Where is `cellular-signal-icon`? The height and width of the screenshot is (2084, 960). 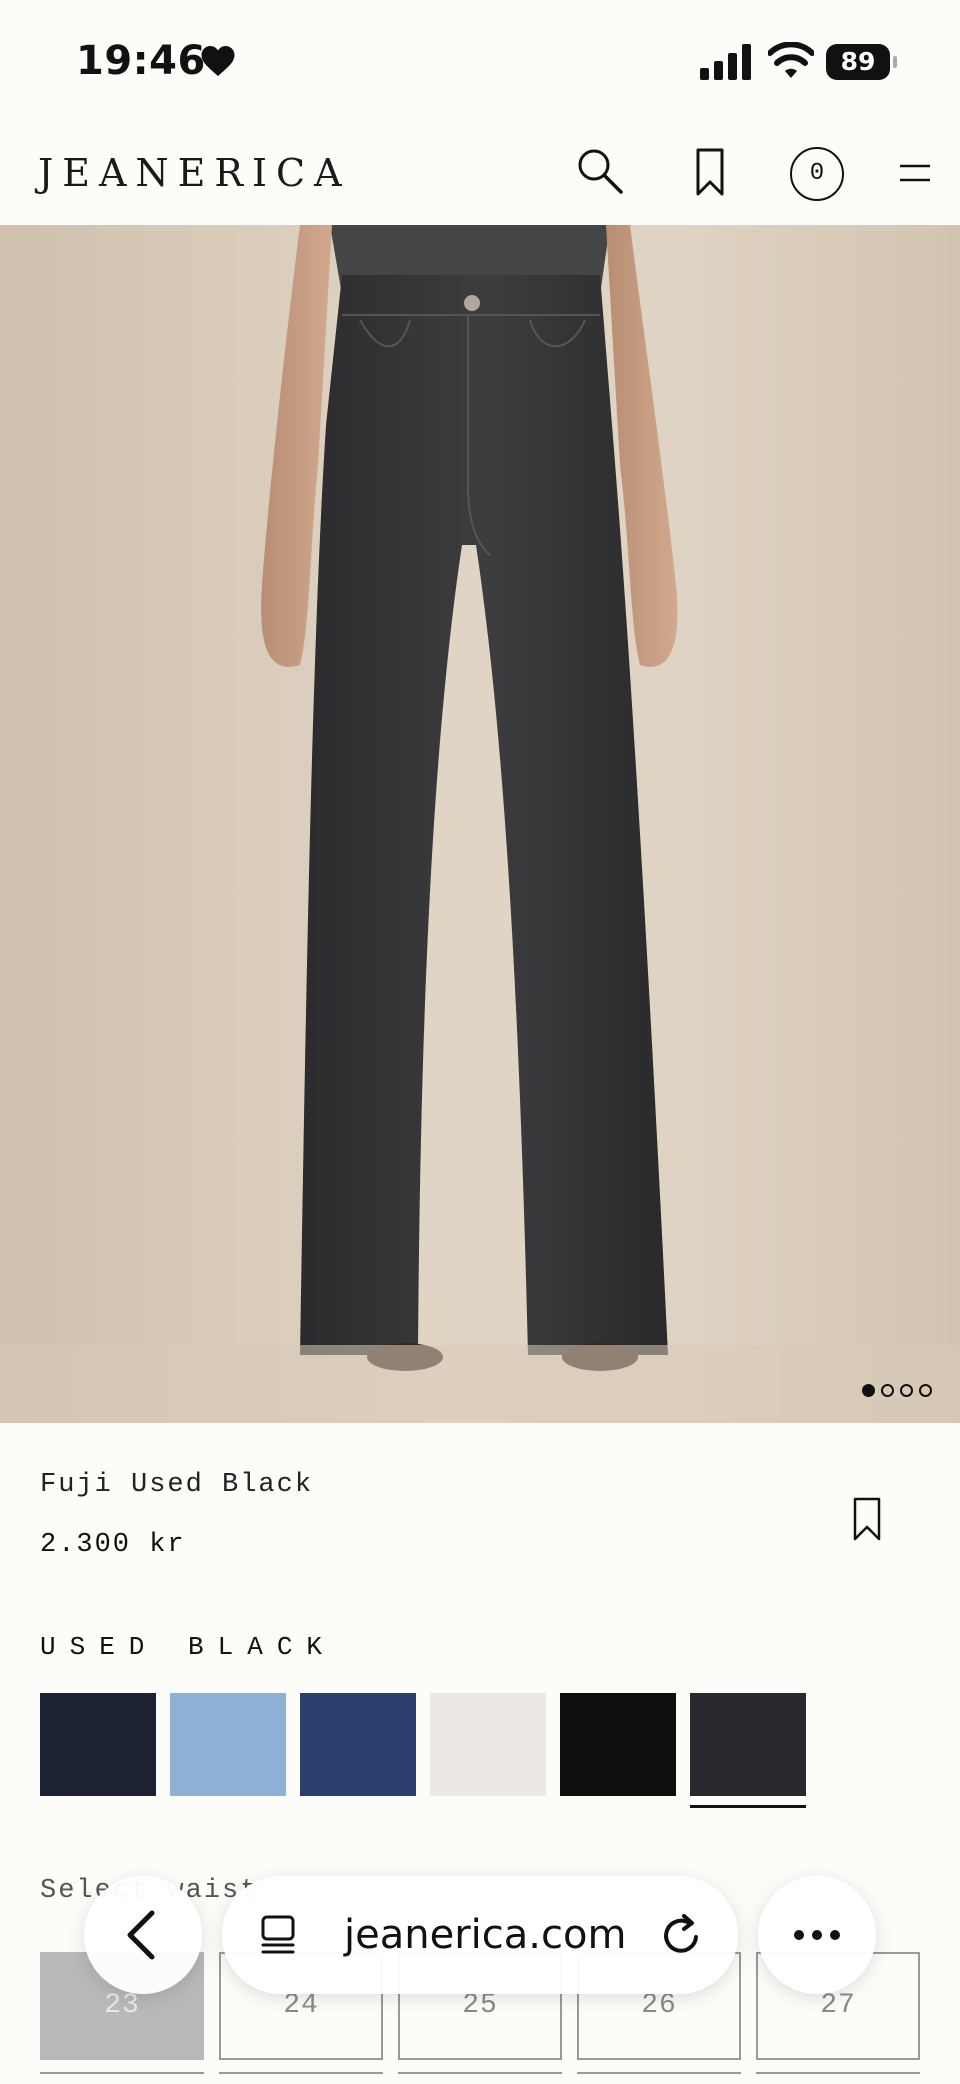 cellular-signal-icon is located at coordinates (725, 62).